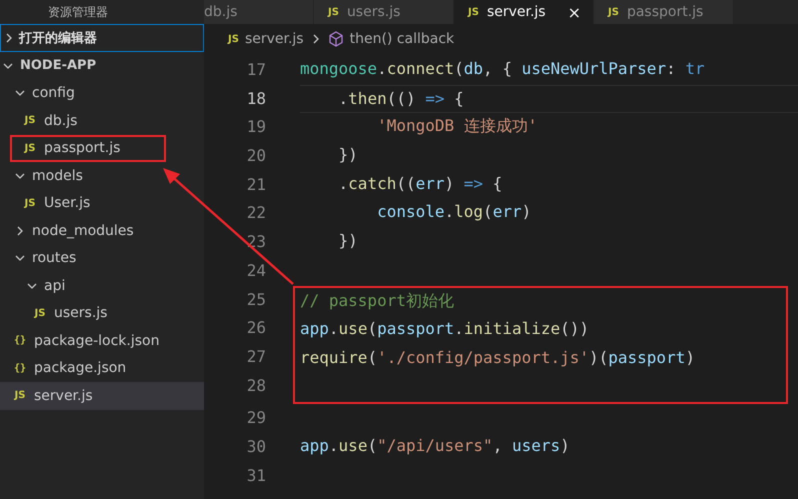 This screenshot has width=798, height=499. Describe the element at coordinates (454, 212) in the screenshot. I see `code-line: console.log(err)` at that location.